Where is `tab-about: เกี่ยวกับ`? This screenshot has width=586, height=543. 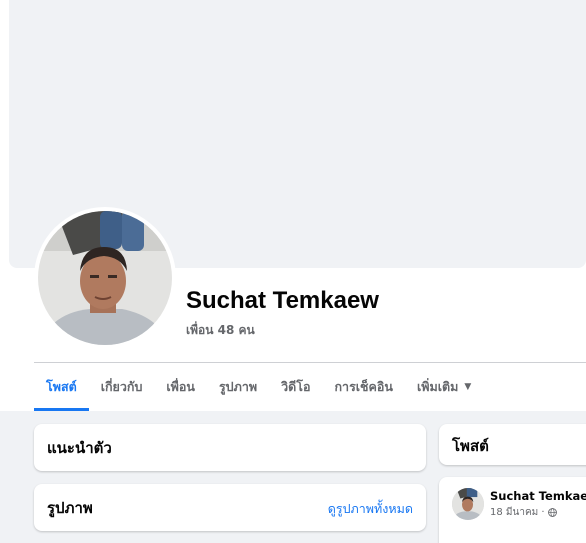 tab-about: เกี่ยวกับ is located at coordinates (122, 387).